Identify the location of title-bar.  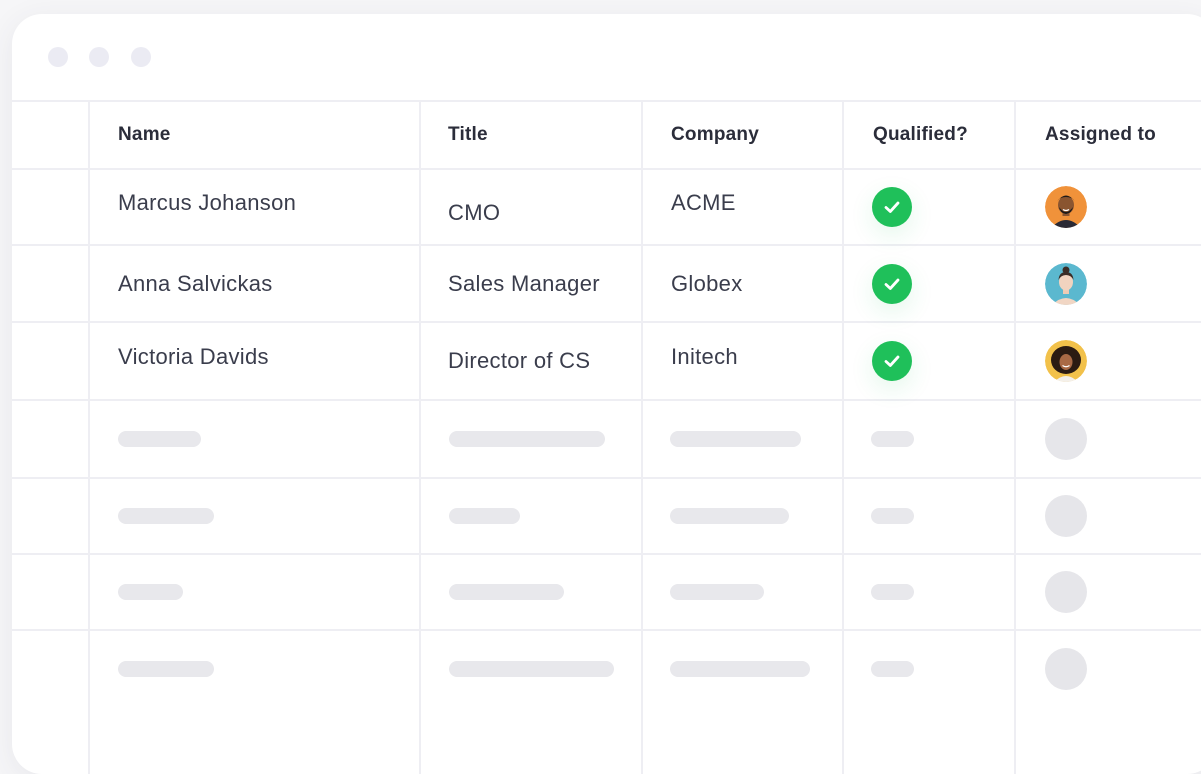
(606, 57).